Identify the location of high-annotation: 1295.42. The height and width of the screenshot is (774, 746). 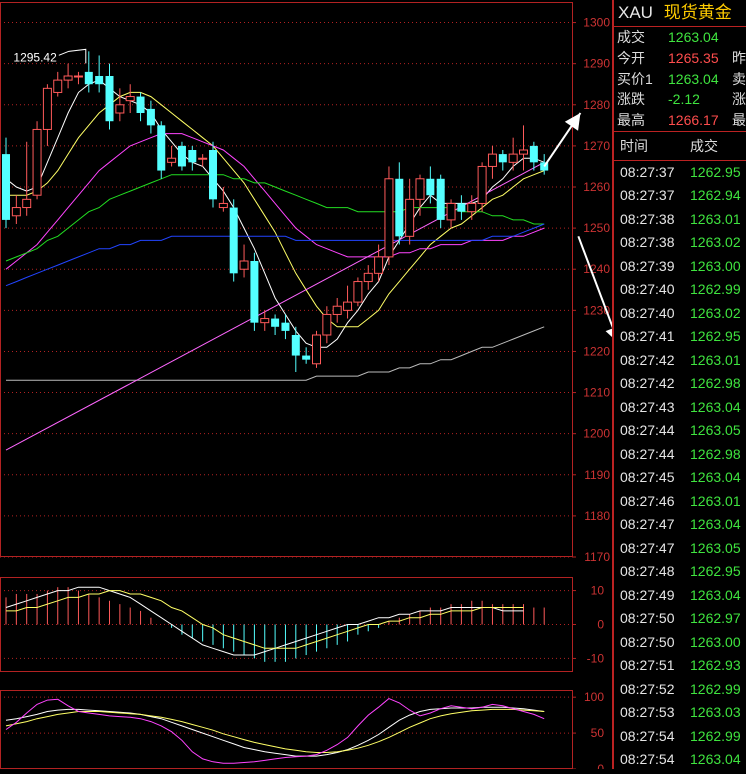
(35, 57).